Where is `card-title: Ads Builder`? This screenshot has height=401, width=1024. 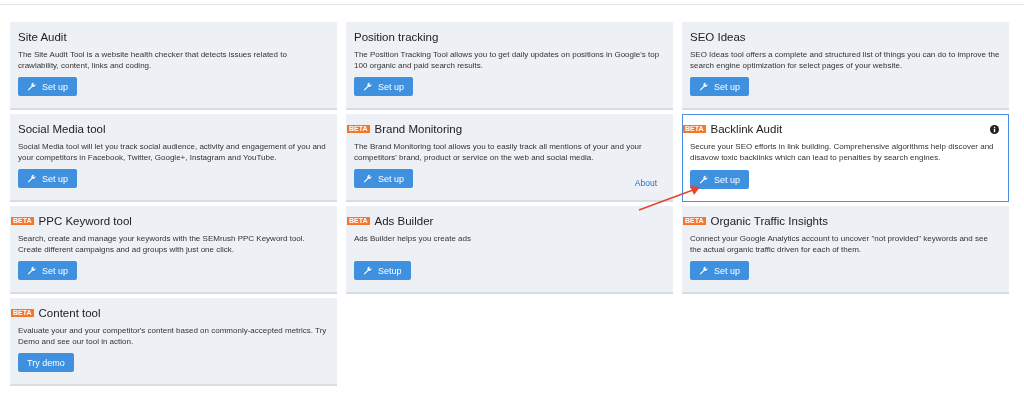 card-title: Ads Builder is located at coordinates (404, 221).